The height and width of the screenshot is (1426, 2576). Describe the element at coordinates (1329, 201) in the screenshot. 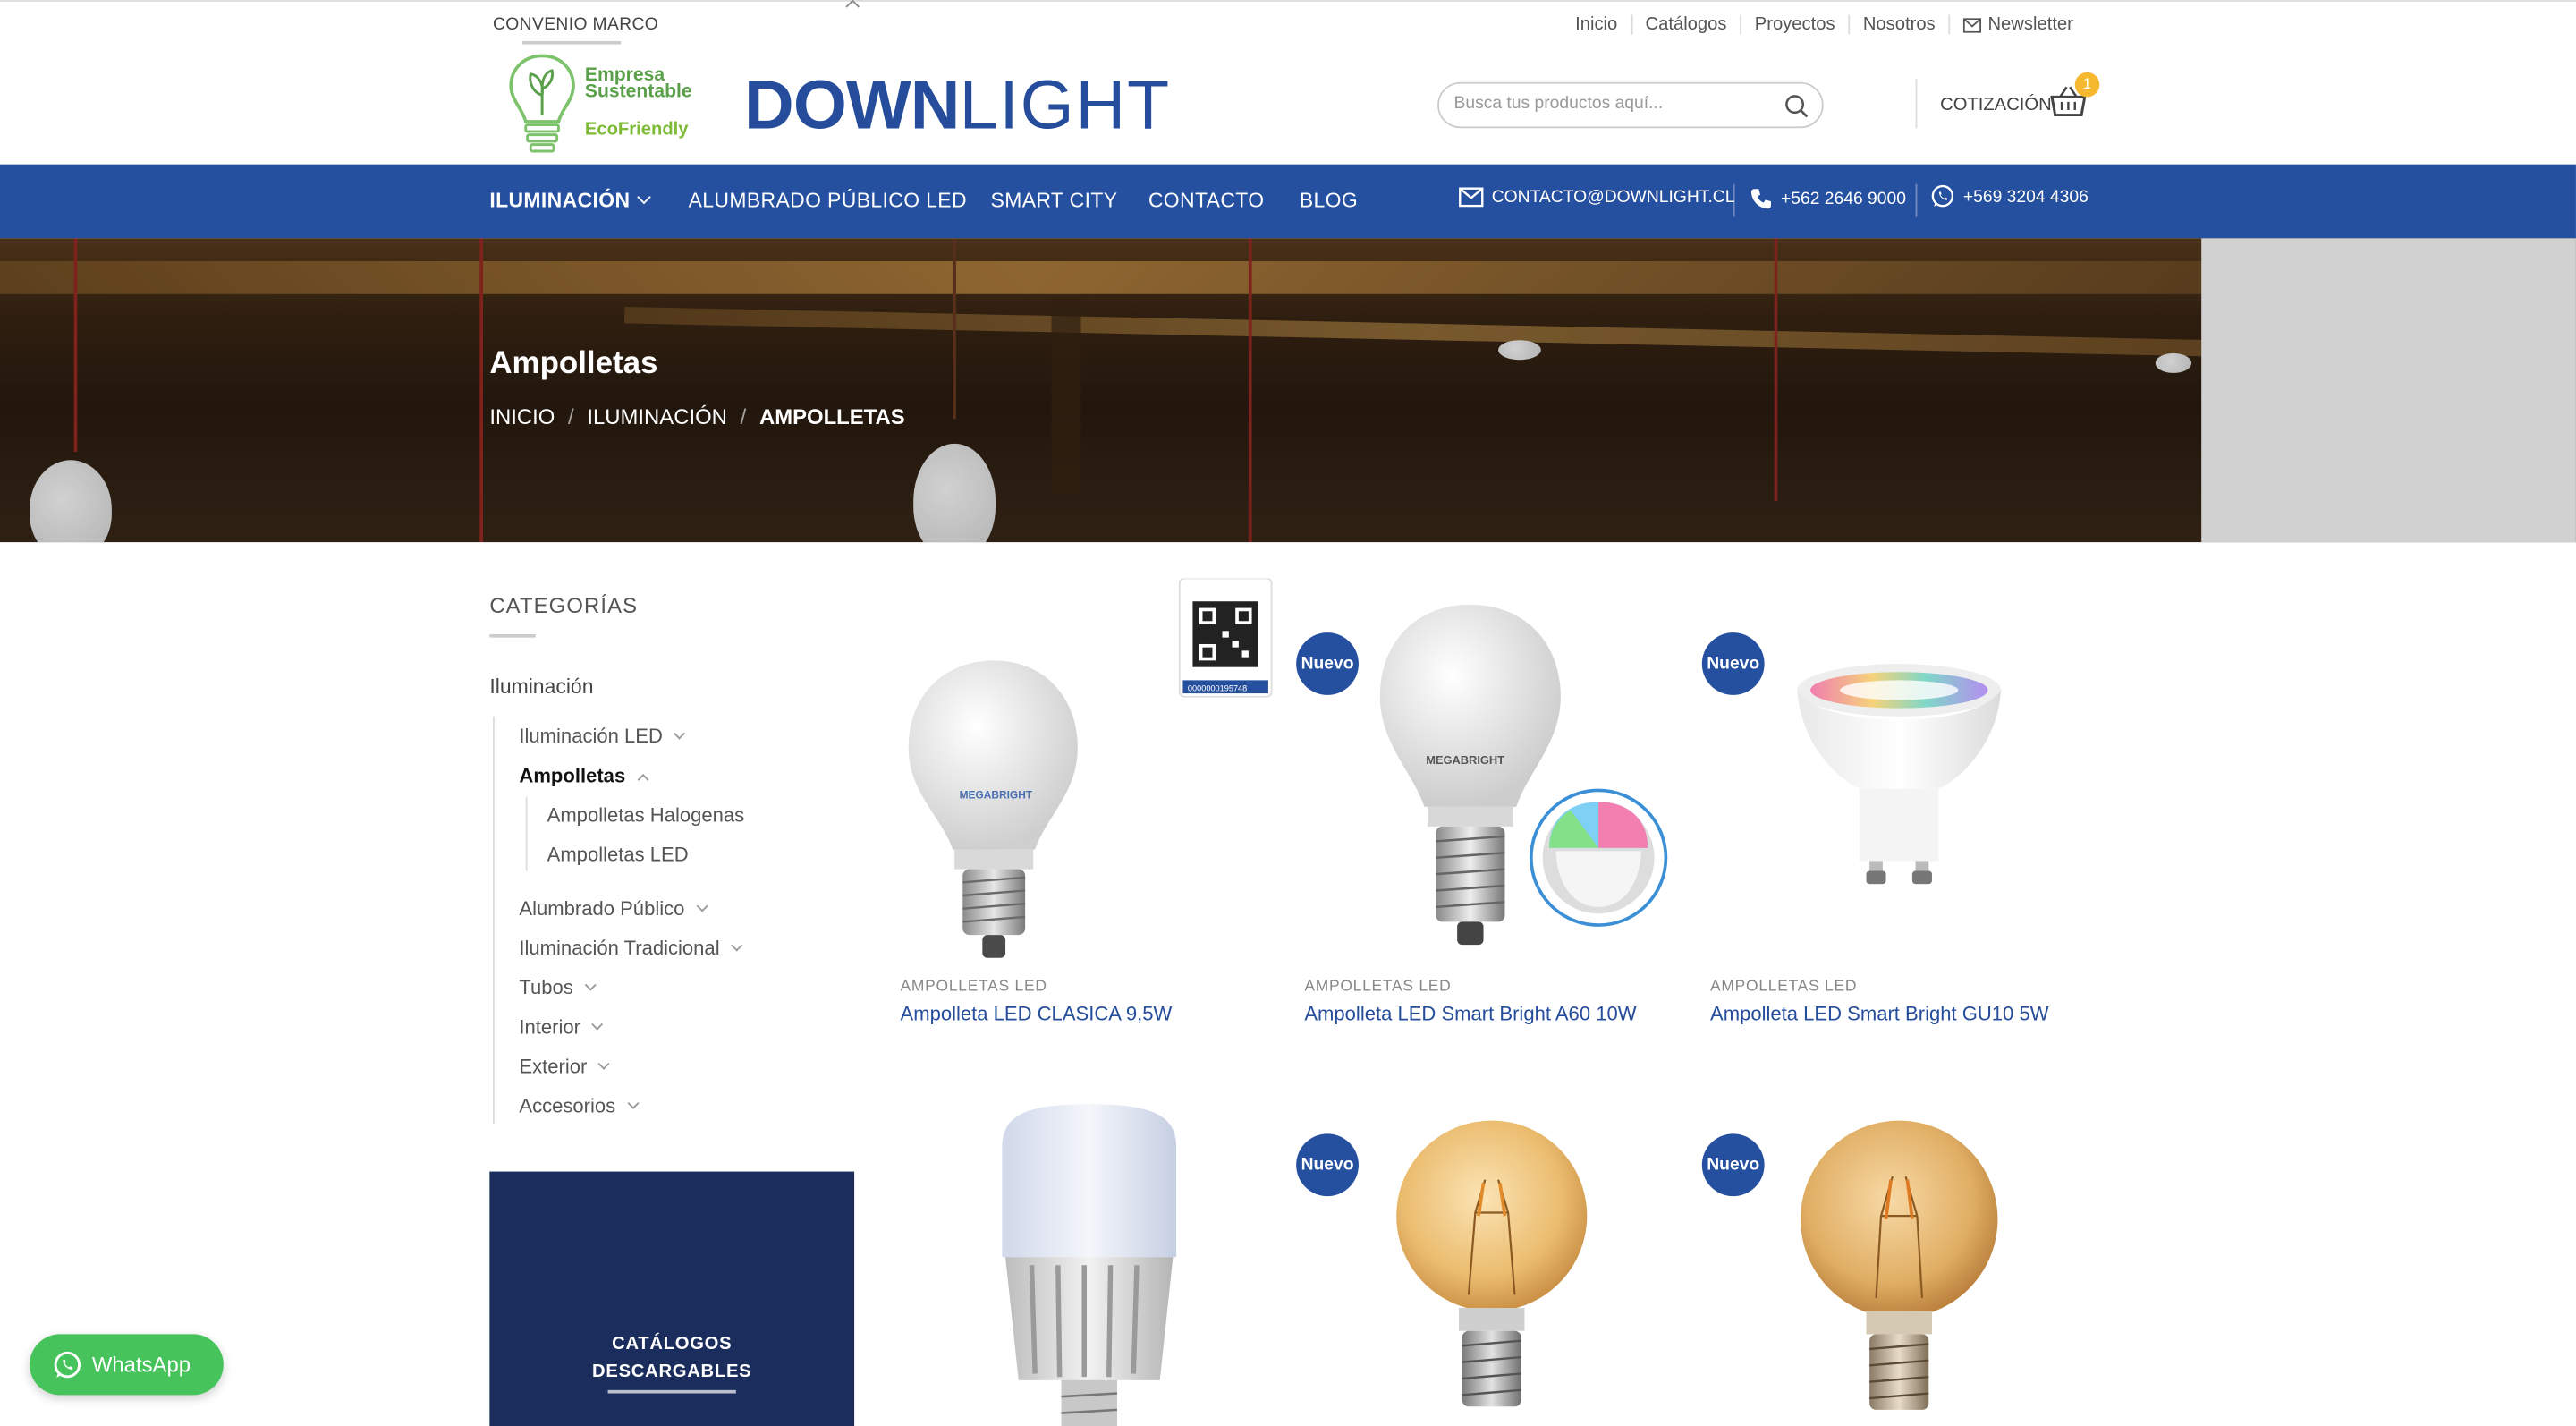

I see `nav-blog: BLOG` at that location.